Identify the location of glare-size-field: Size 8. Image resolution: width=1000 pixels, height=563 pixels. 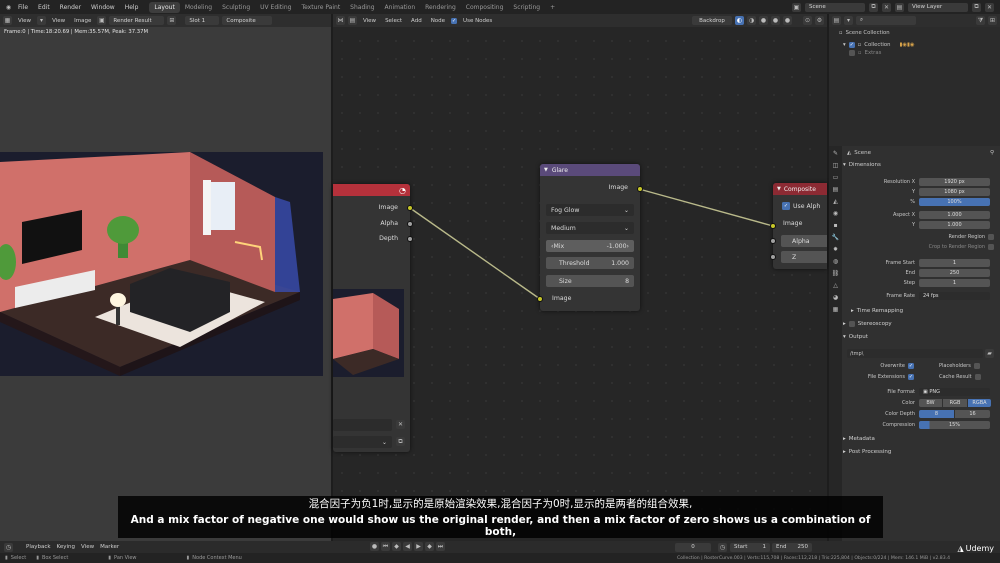
(590, 281).